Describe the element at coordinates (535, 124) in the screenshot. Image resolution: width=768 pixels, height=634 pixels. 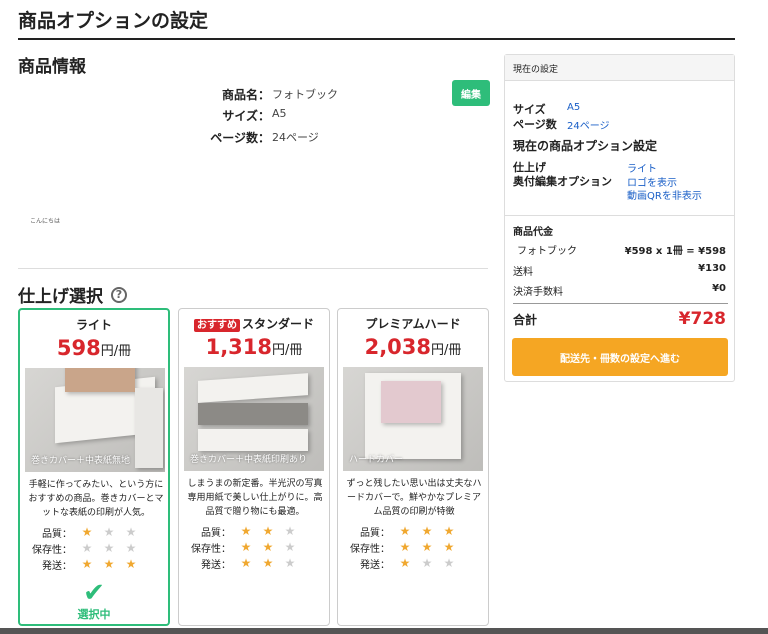
I see `pages-label: ページ数` at that location.